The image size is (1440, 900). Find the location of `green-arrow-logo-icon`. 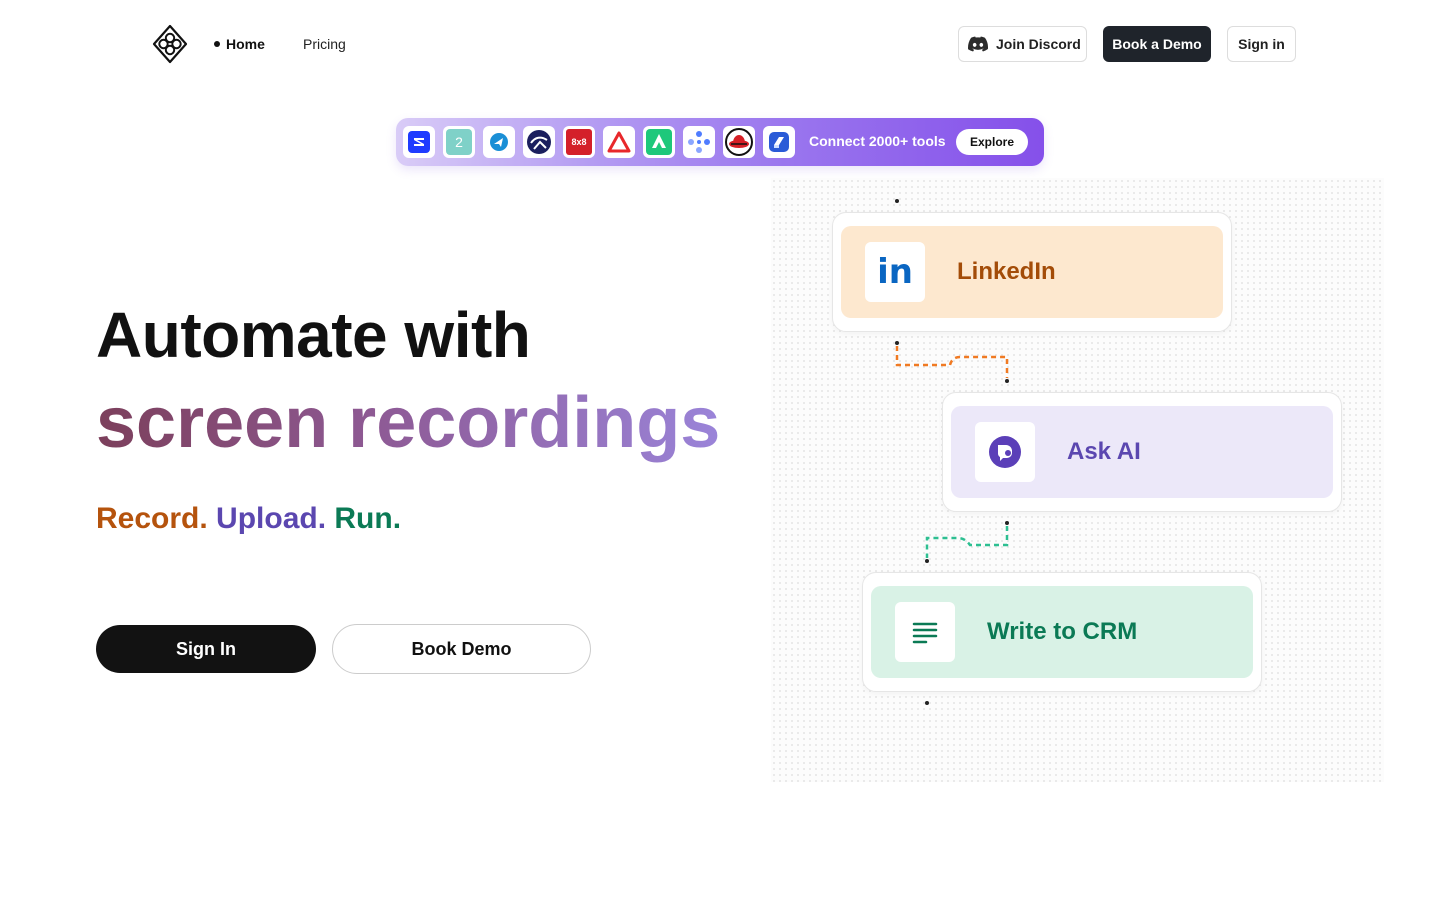

green-arrow-logo-icon is located at coordinates (659, 142).